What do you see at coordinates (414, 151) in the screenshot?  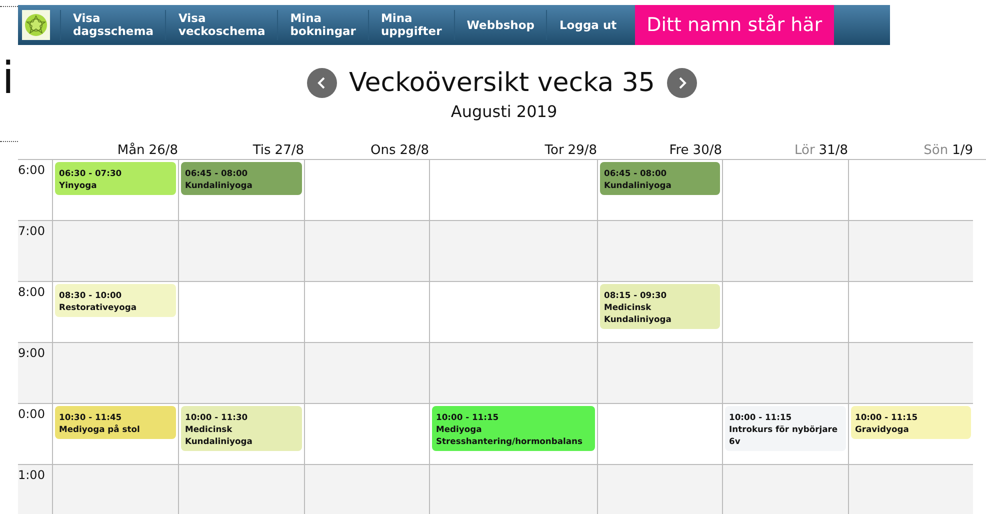 I see `day-date: 28/8` at bounding box center [414, 151].